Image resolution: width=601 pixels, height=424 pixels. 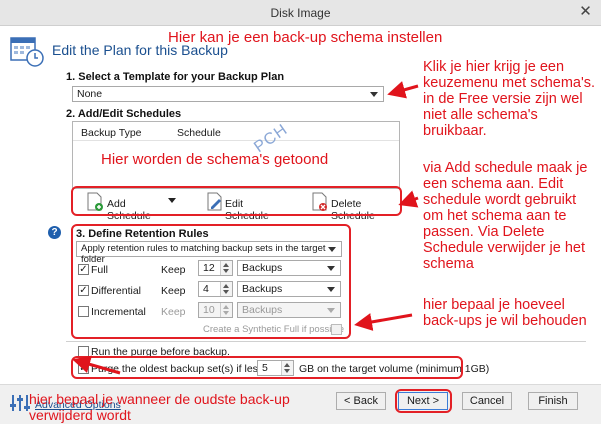 I want to click on sliders-icon, so click(x=20, y=403).